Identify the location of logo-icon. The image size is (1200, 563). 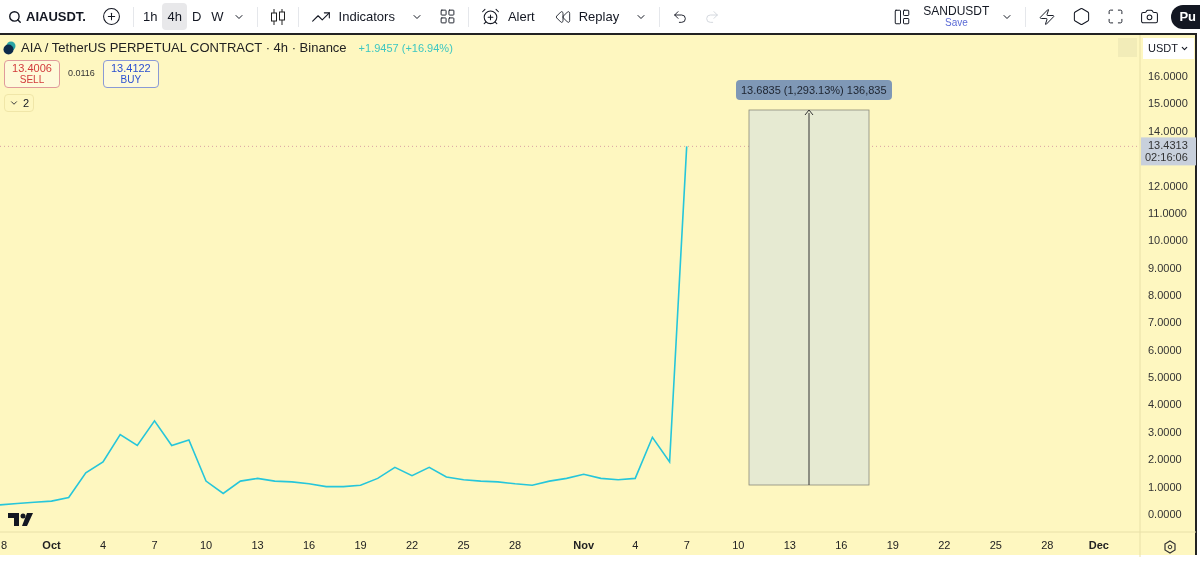
(20, 519).